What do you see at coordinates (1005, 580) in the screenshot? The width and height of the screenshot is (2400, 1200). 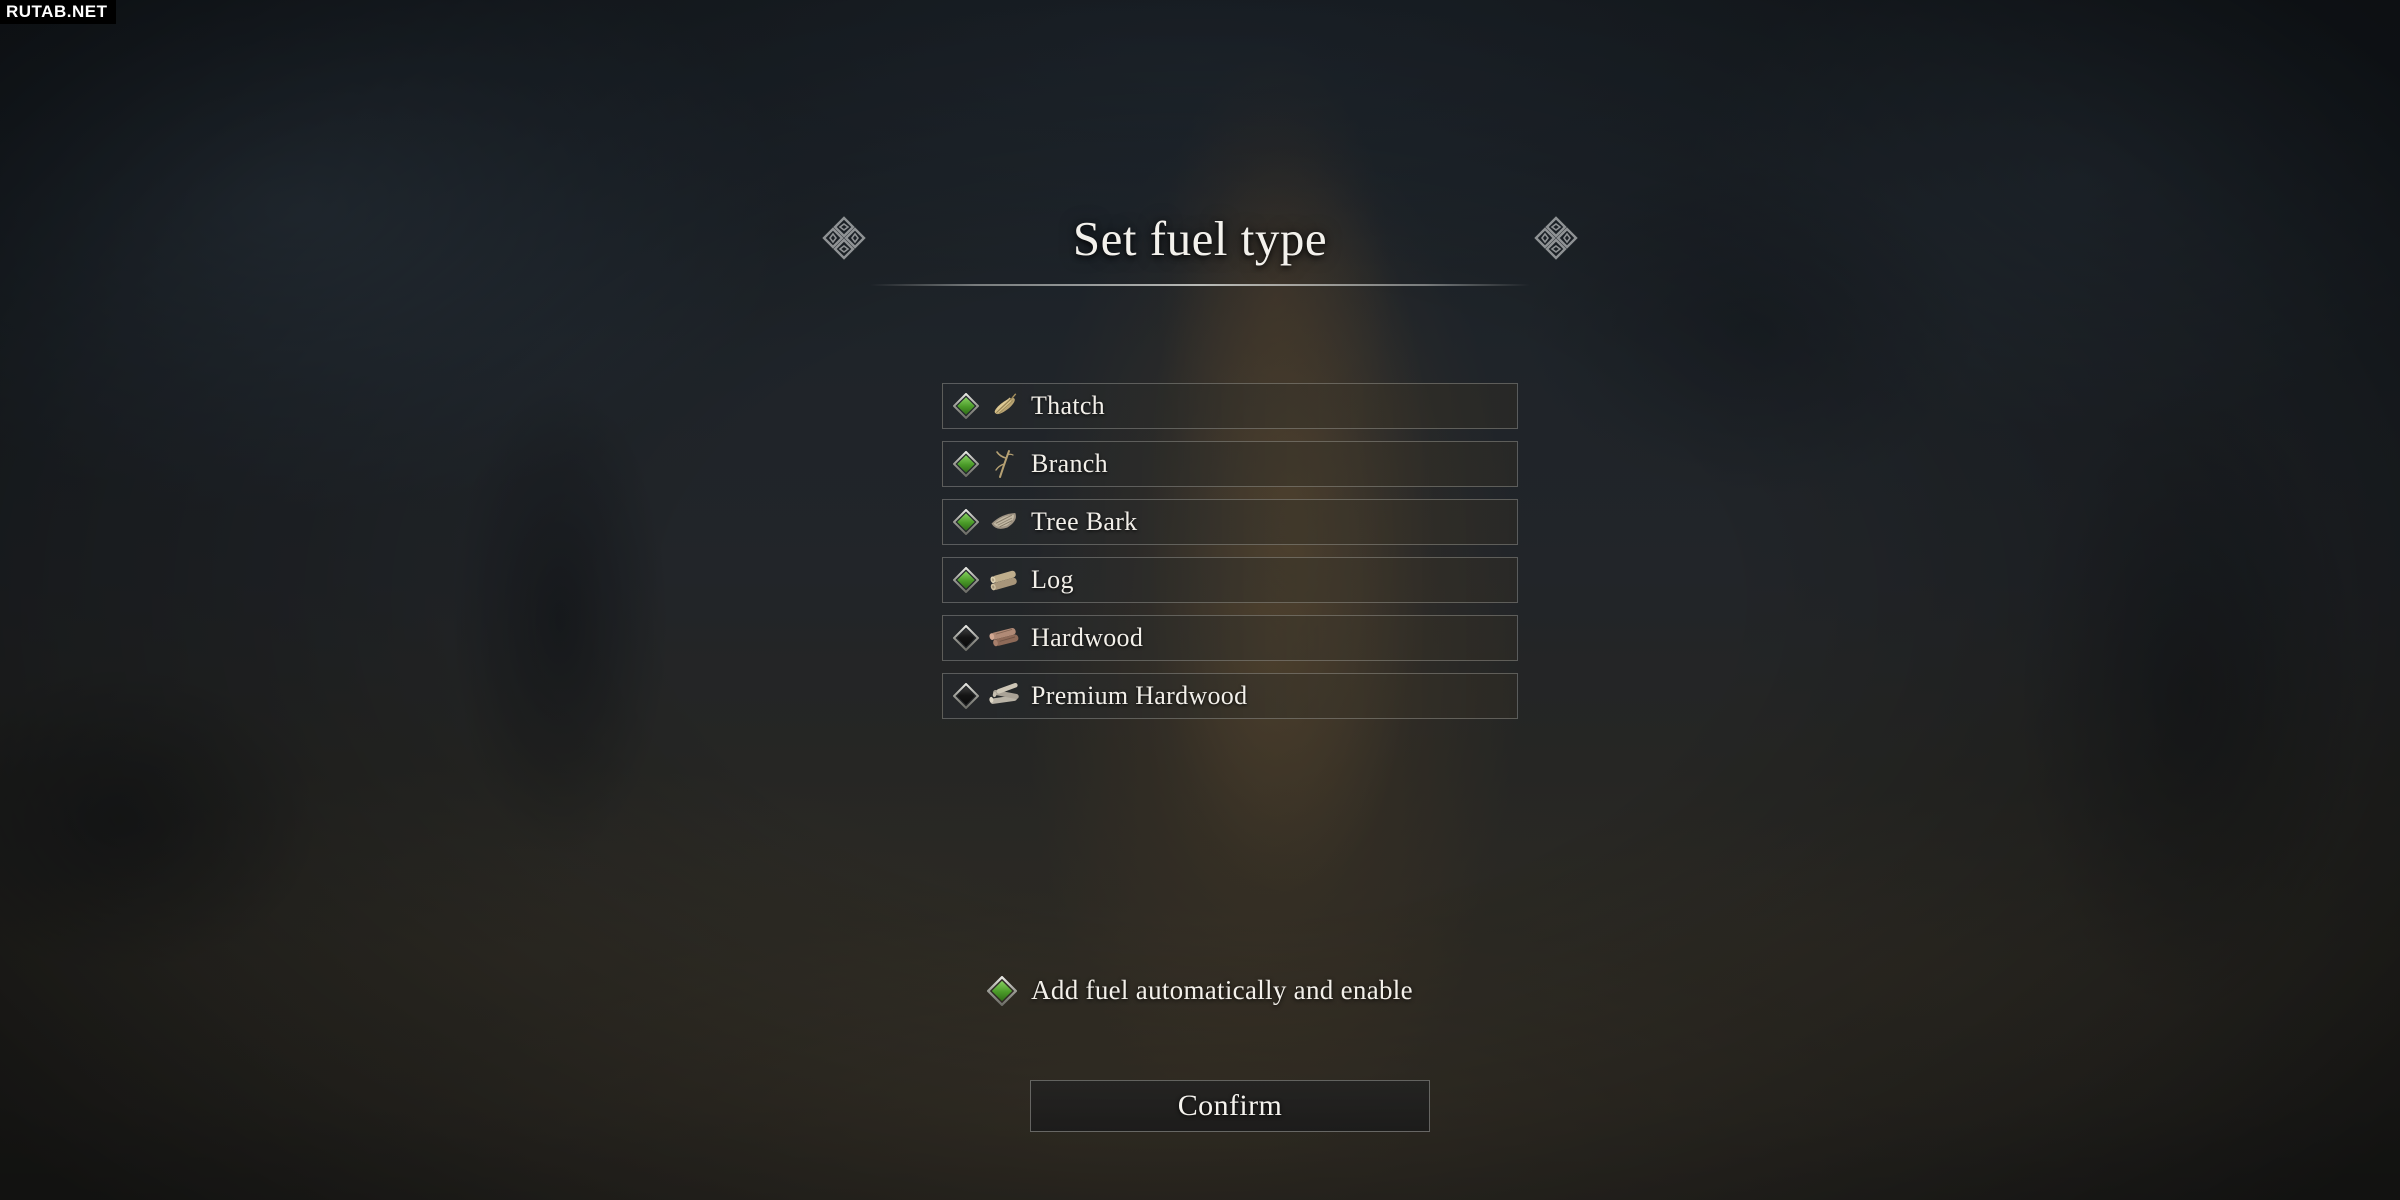 I see `log-icon` at bounding box center [1005, 580].